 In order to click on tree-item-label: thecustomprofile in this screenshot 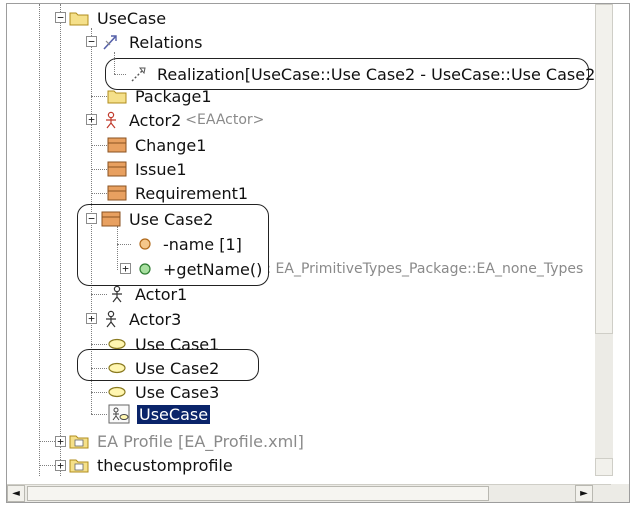, I will do `click(165, 465)`.